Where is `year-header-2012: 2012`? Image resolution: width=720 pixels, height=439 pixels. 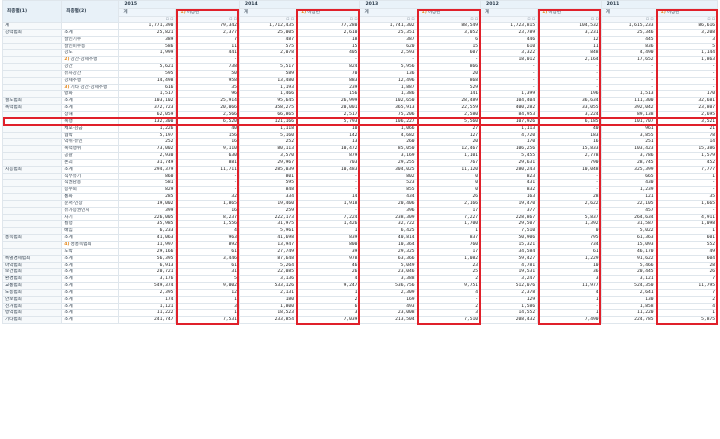
year-header-2012: 2012 is located at coordinates (541, 4).